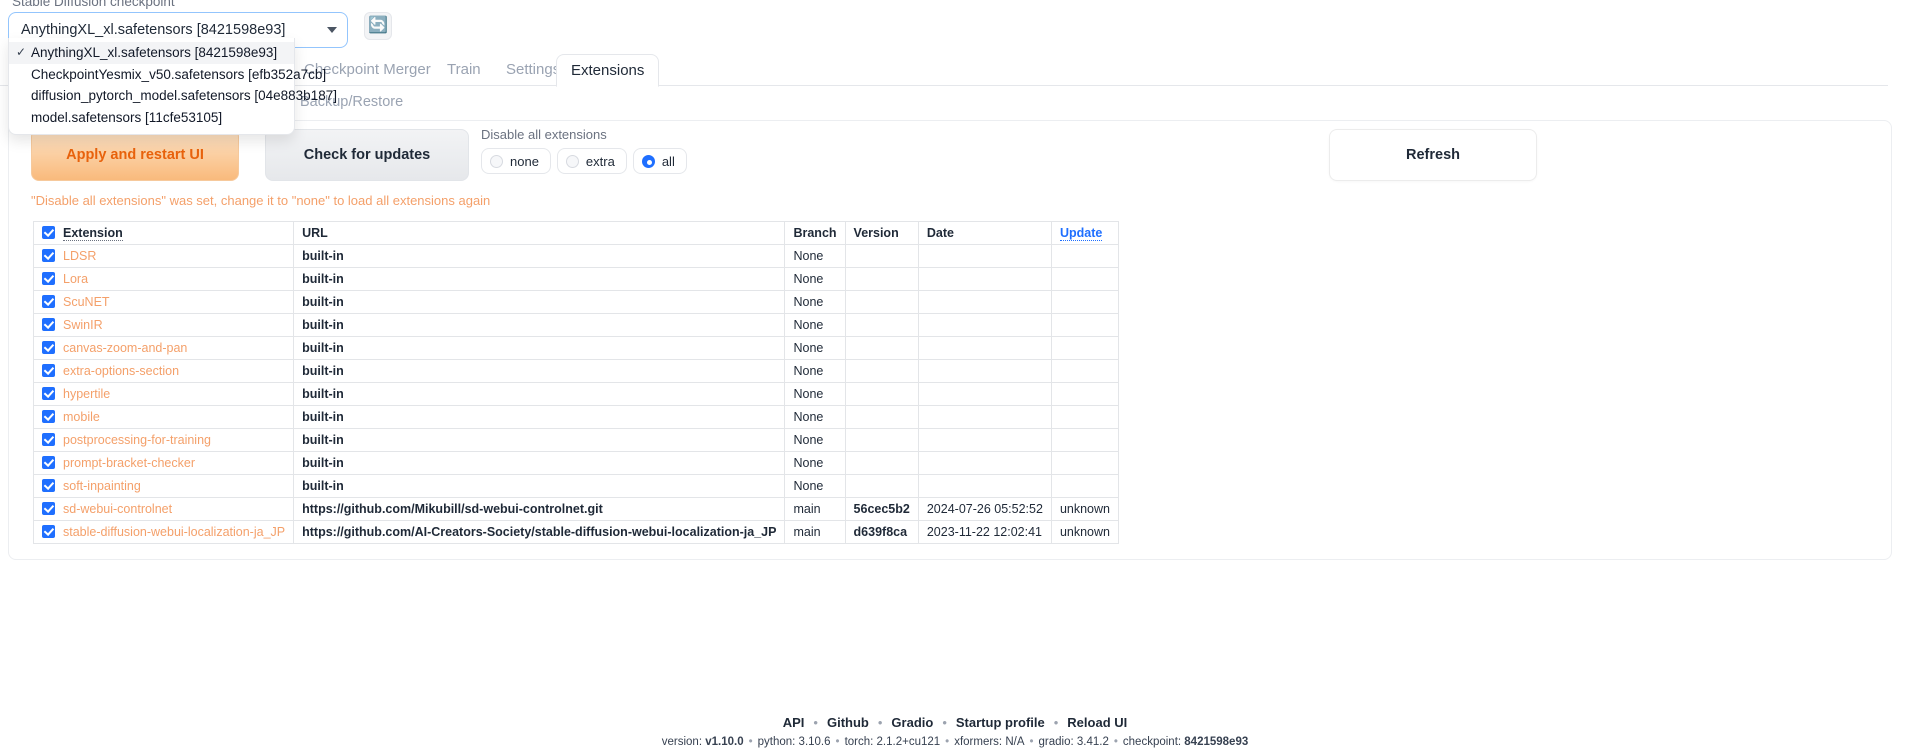 This screenshot has width=1910, height=750. Describe the element at coordinates (117, 509) in the screenshot. I see `extension-name-link: sd-webui-controlnet` at that location.